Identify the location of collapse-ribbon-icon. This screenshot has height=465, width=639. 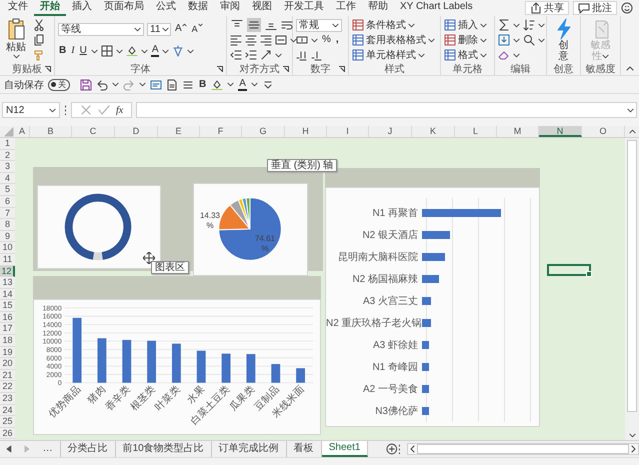
(630, 69).